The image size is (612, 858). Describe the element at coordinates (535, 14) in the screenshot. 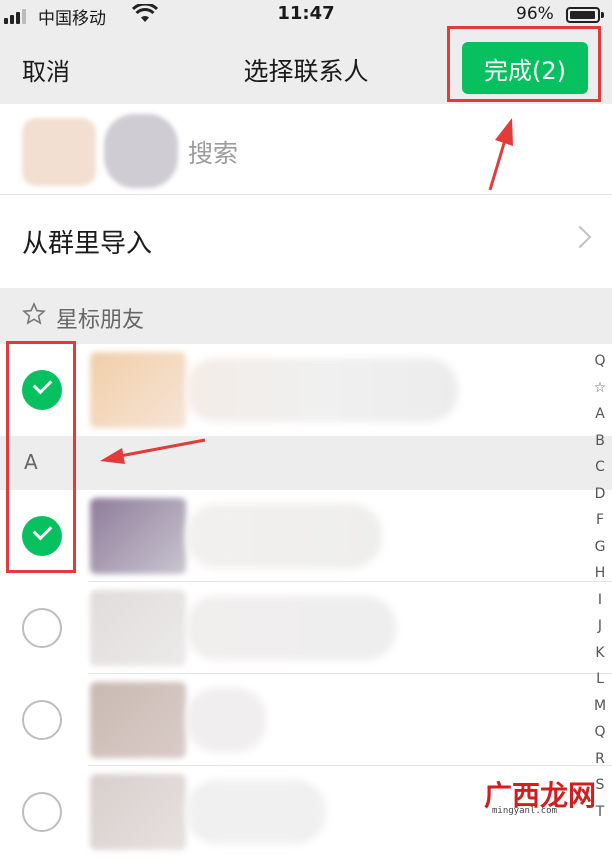

I see `battery-percent: 96%` at that location.